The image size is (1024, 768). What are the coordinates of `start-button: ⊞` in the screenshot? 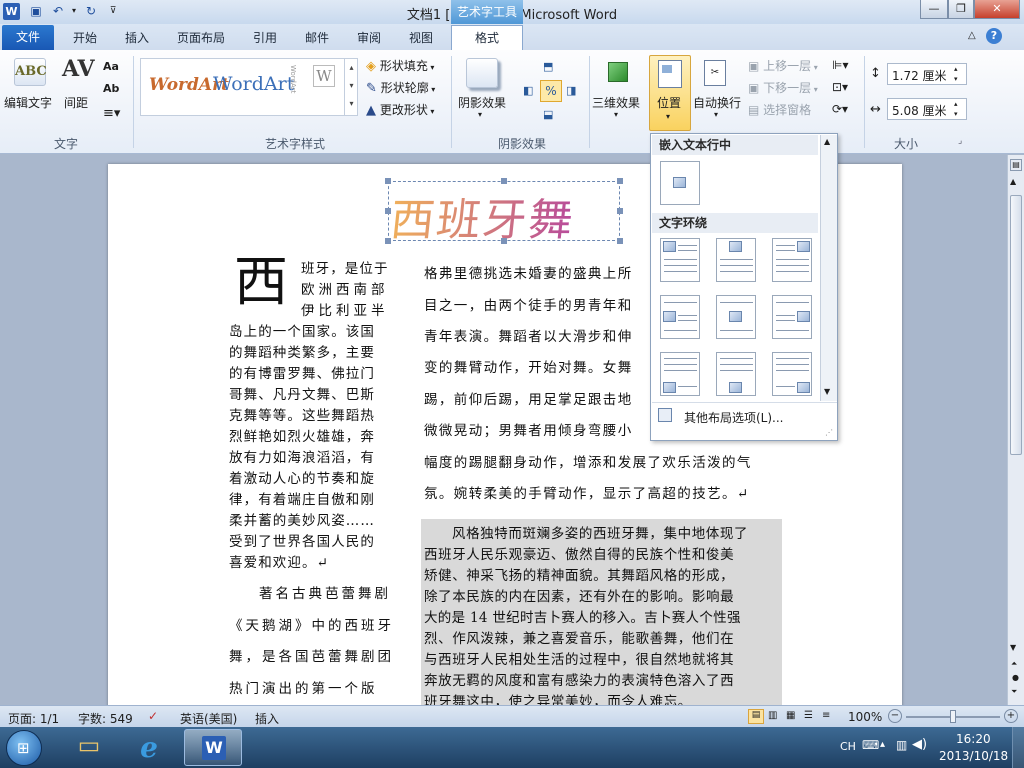 It's located at (24, 748).